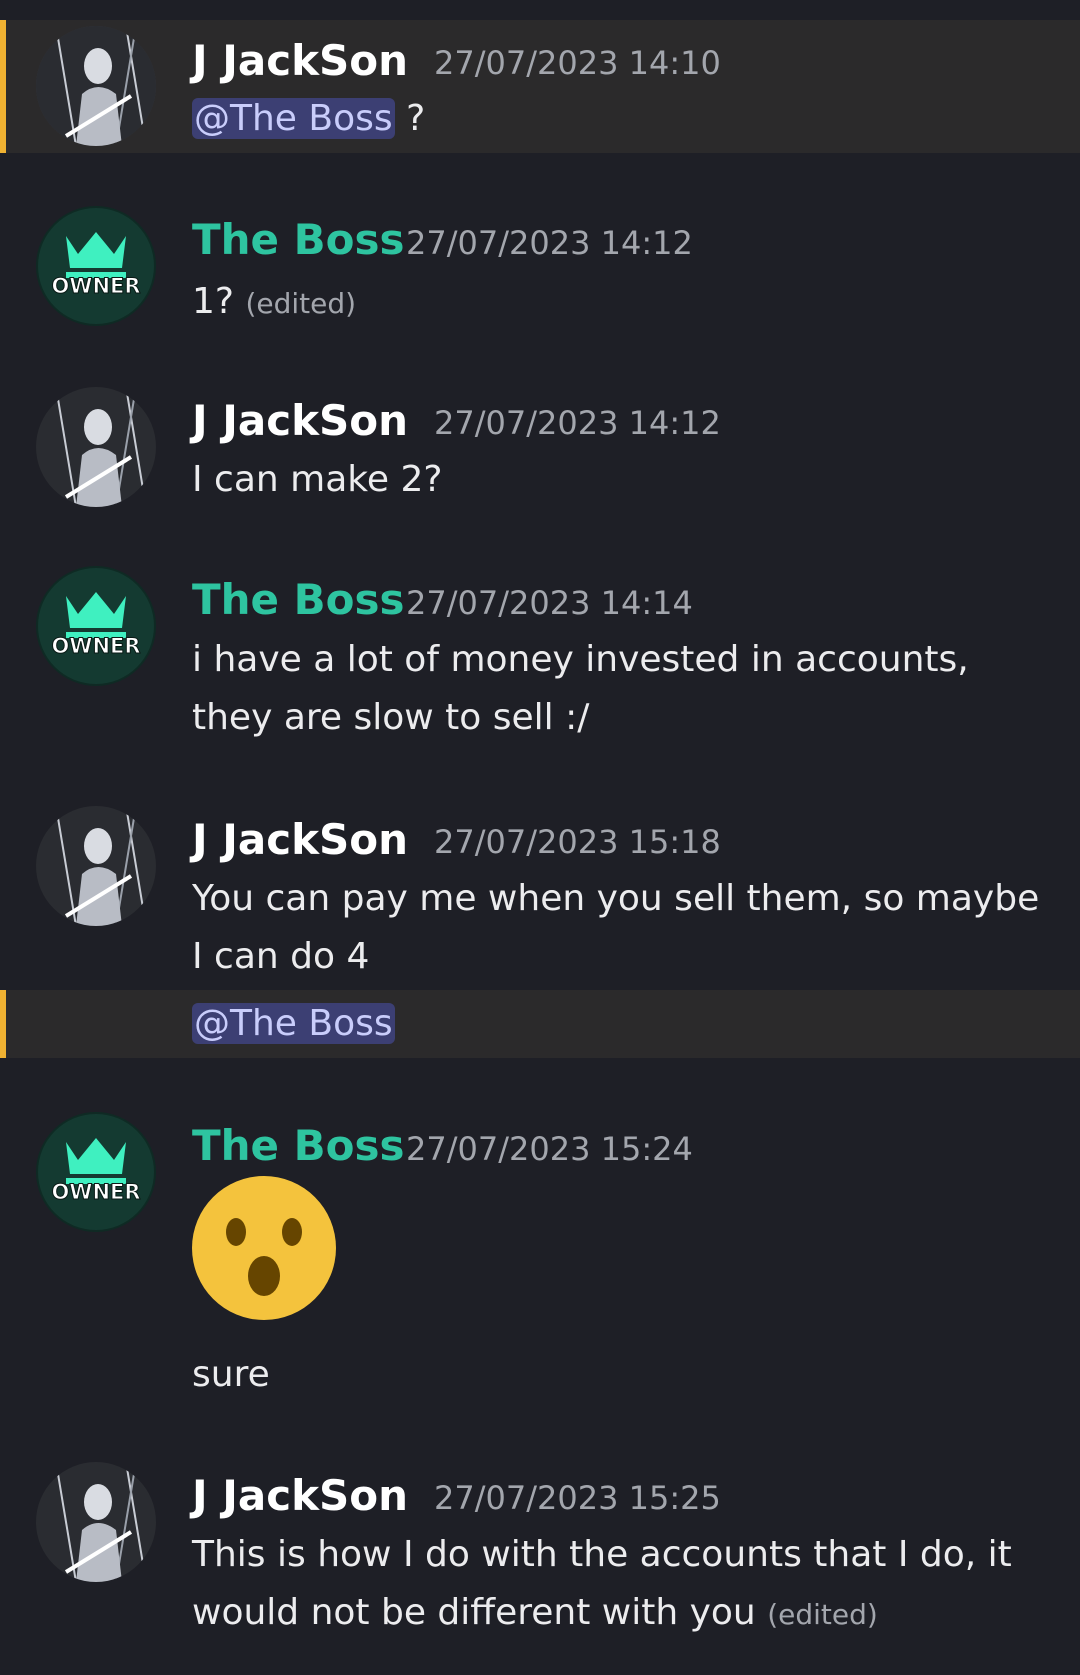  Describe the element at coordinates (410, 118) in the screenshot. I see `message-text: ?` at that location.